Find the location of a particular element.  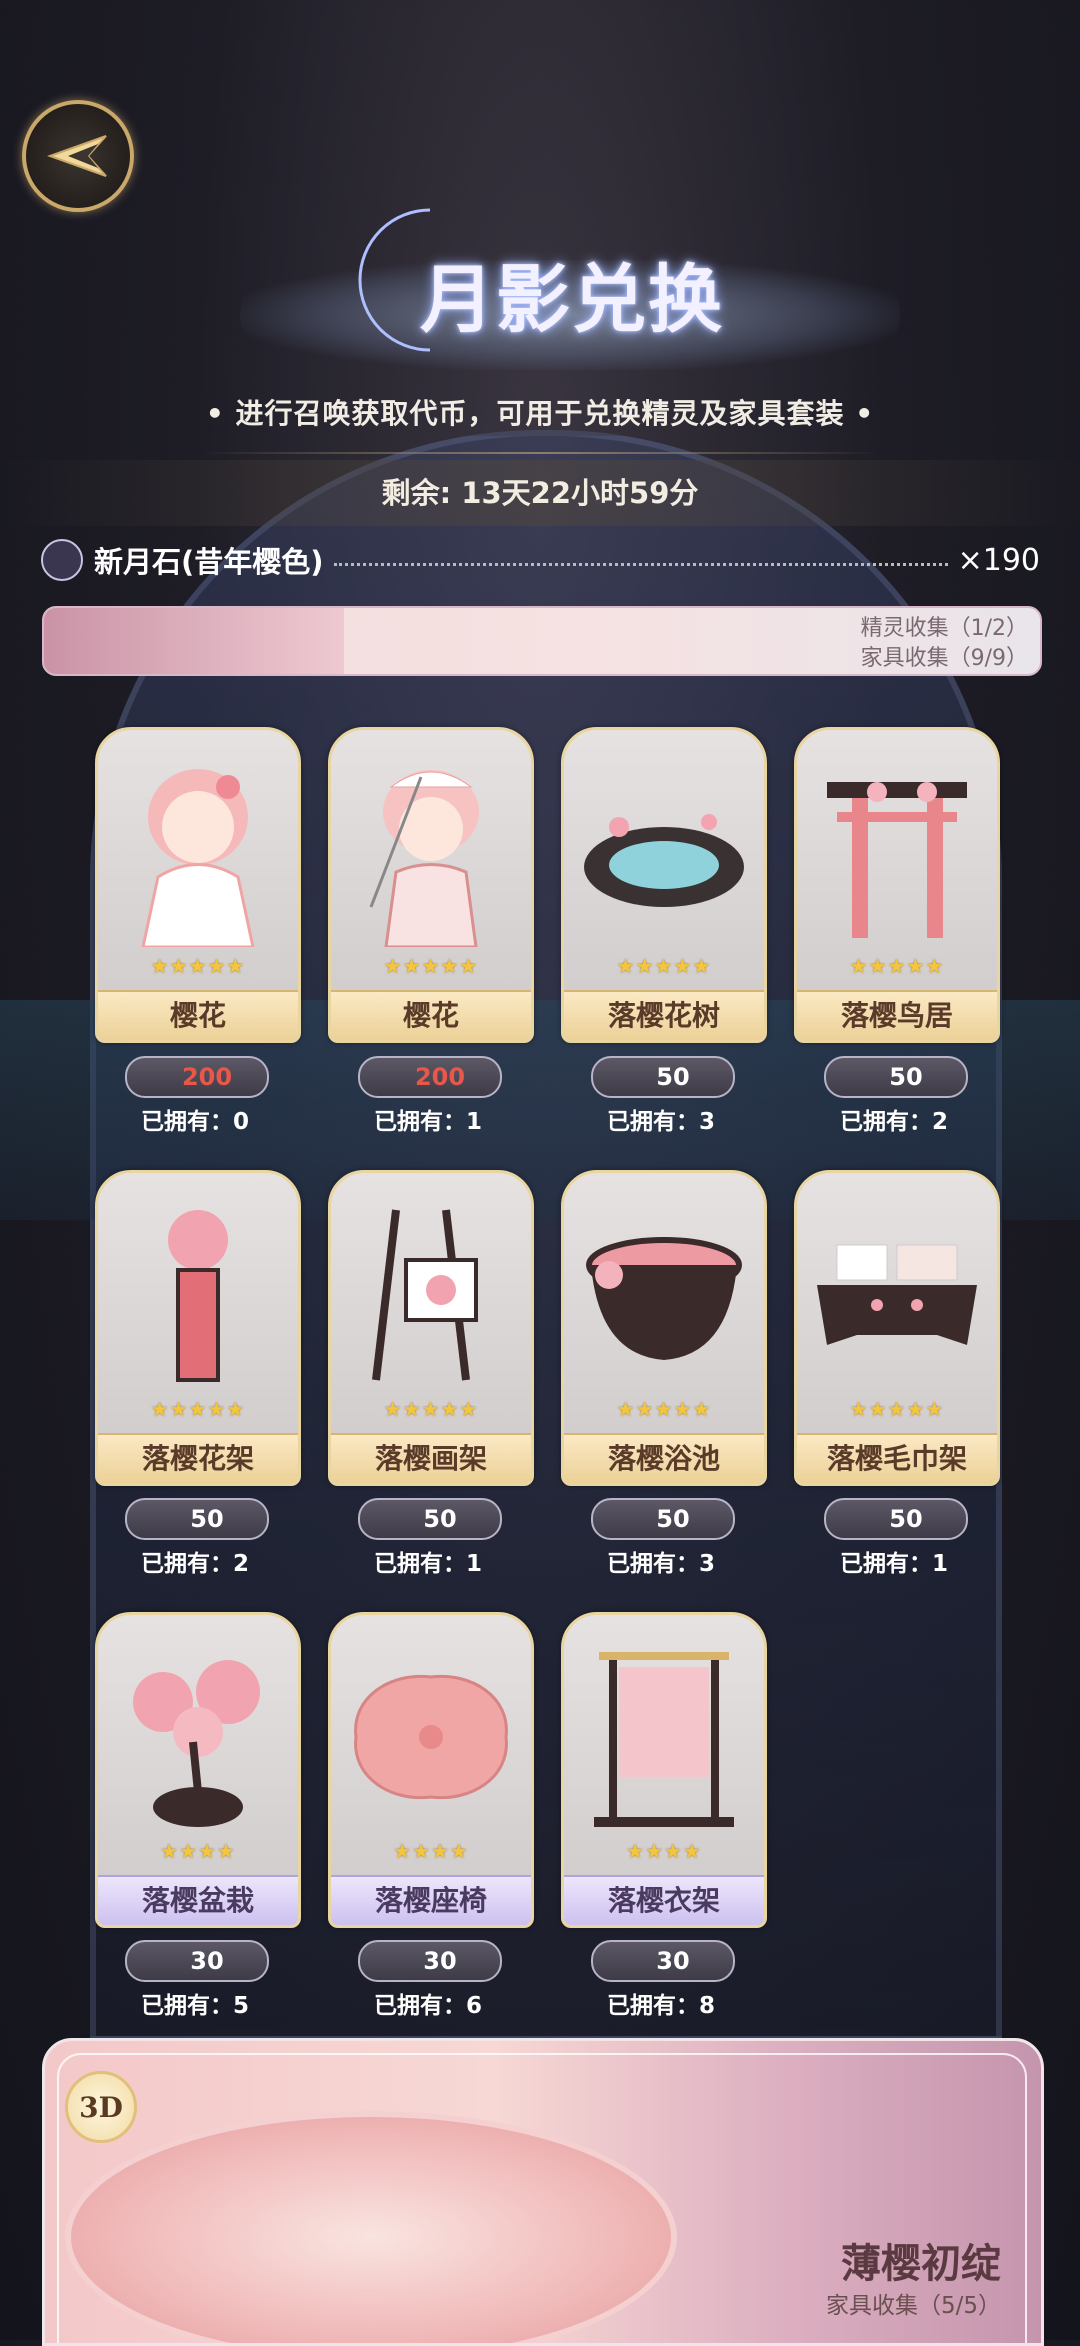

spirit-sakura-image is located at coordinates (198, 852).